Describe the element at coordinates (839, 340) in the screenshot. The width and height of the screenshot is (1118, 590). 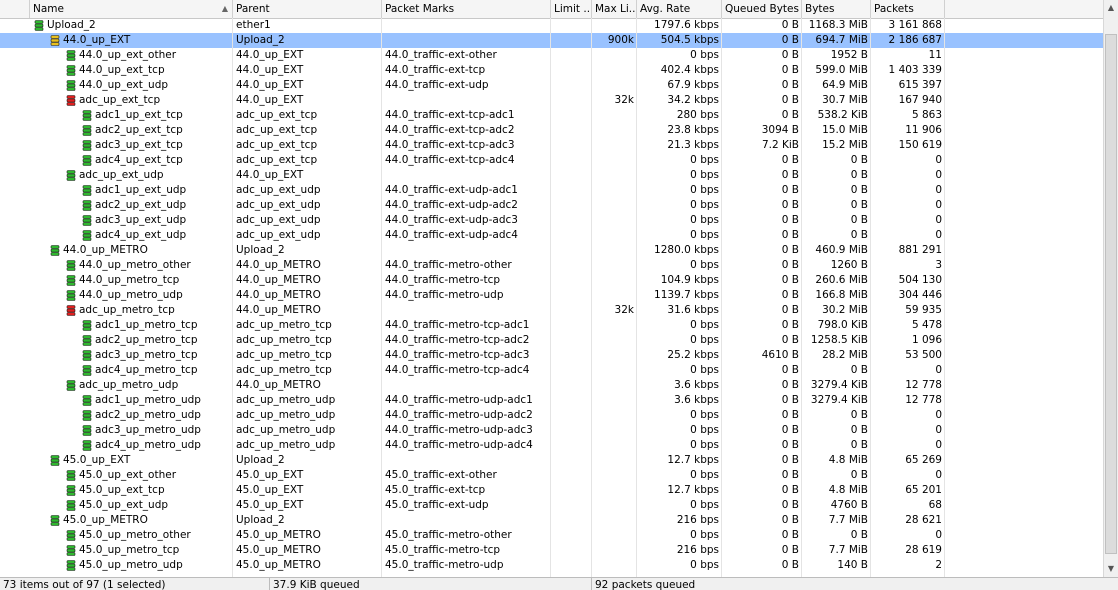
I see `cell-bytes: 1258.5 KiB` at that location.